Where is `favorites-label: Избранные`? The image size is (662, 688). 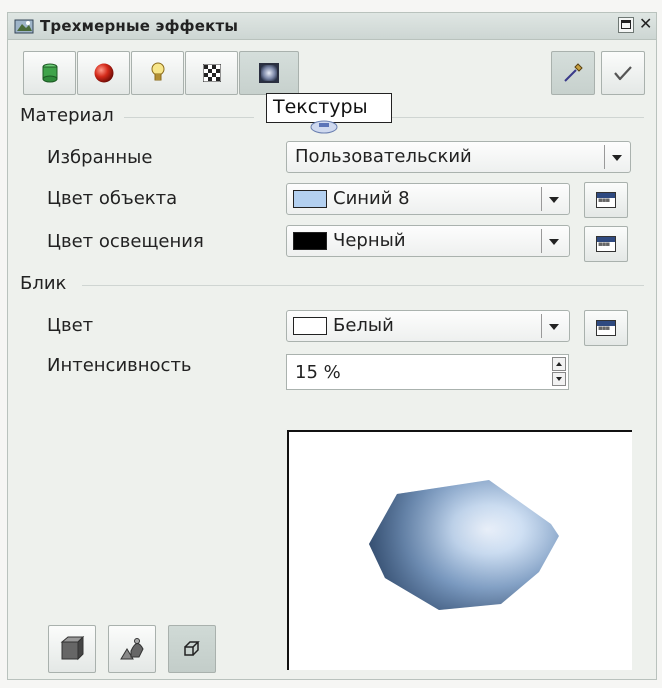 favorites-label: Избранные is located at coordinates (100, 157).